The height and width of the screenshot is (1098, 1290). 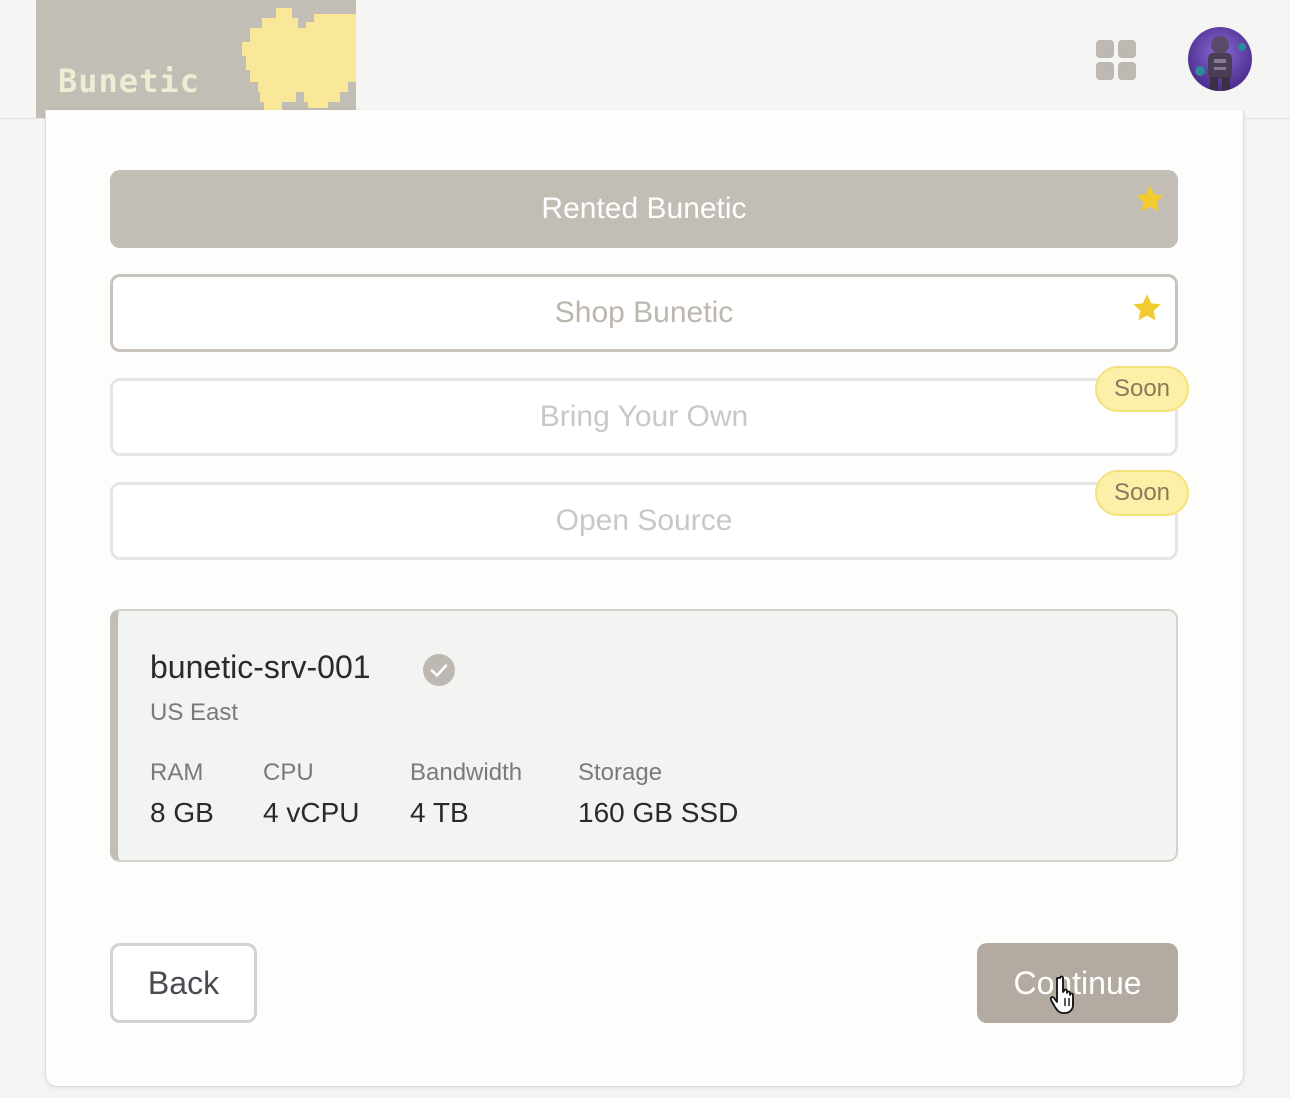 I want to click on logo-text: Bunetic, so click(x=129, y=81).